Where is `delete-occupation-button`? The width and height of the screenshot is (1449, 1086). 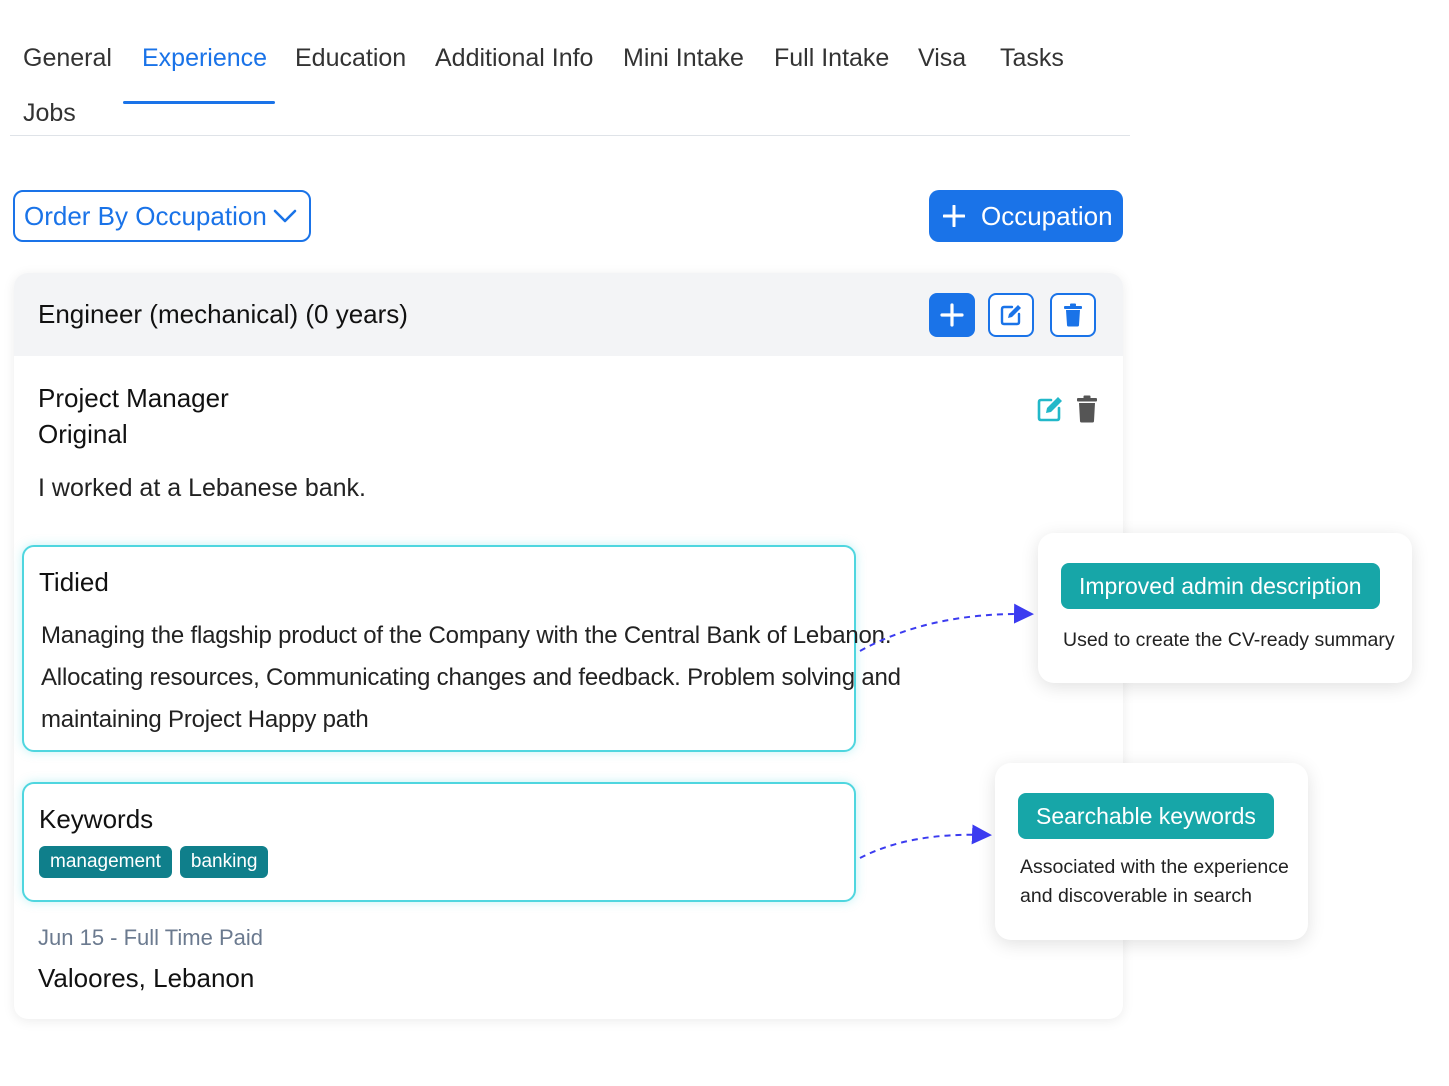 delete-occupation-button is located at coordinates (1073, 315).